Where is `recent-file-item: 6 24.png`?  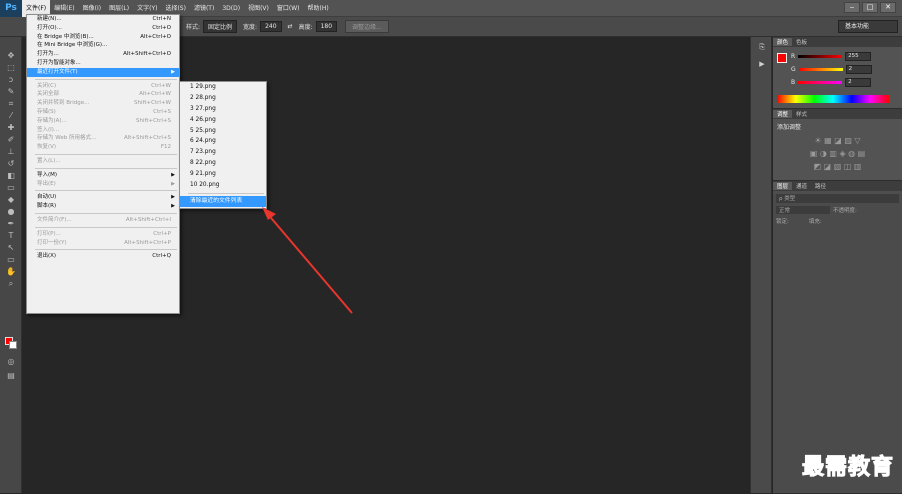 recent-file-item: 6 24.png is located at coordinates (223, 141).